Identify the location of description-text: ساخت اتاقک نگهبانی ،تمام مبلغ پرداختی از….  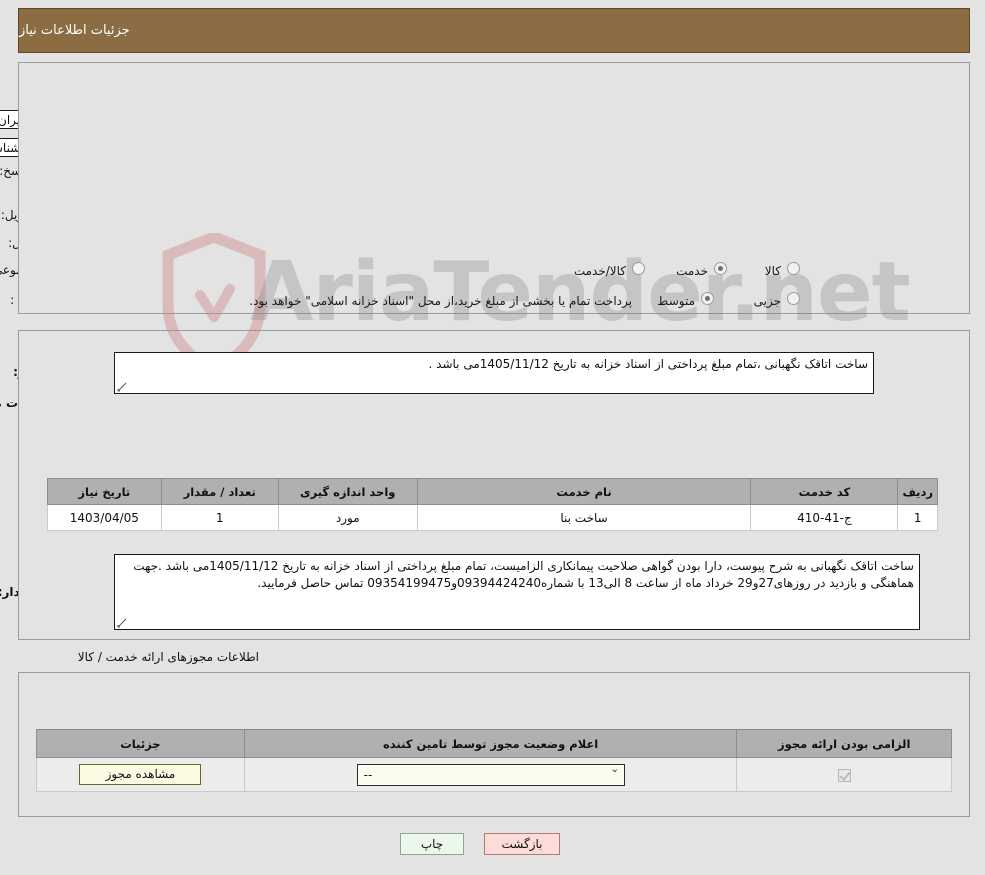
(648, 364).